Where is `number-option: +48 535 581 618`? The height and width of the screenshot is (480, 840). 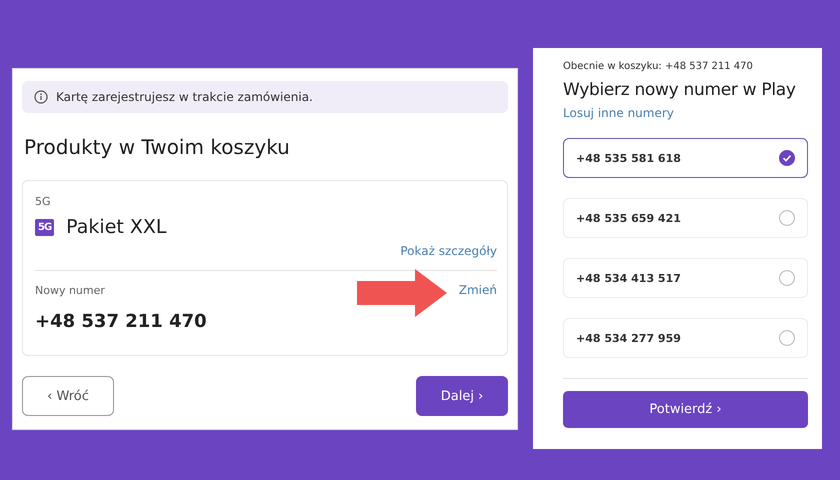
number-option: +48 535 581 618 is located at coordinates (685, 158).